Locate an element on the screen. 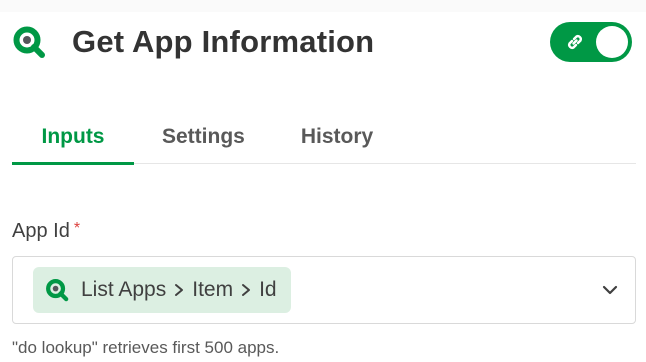  tab-settings: Settings is located at coordinates (203, 137).